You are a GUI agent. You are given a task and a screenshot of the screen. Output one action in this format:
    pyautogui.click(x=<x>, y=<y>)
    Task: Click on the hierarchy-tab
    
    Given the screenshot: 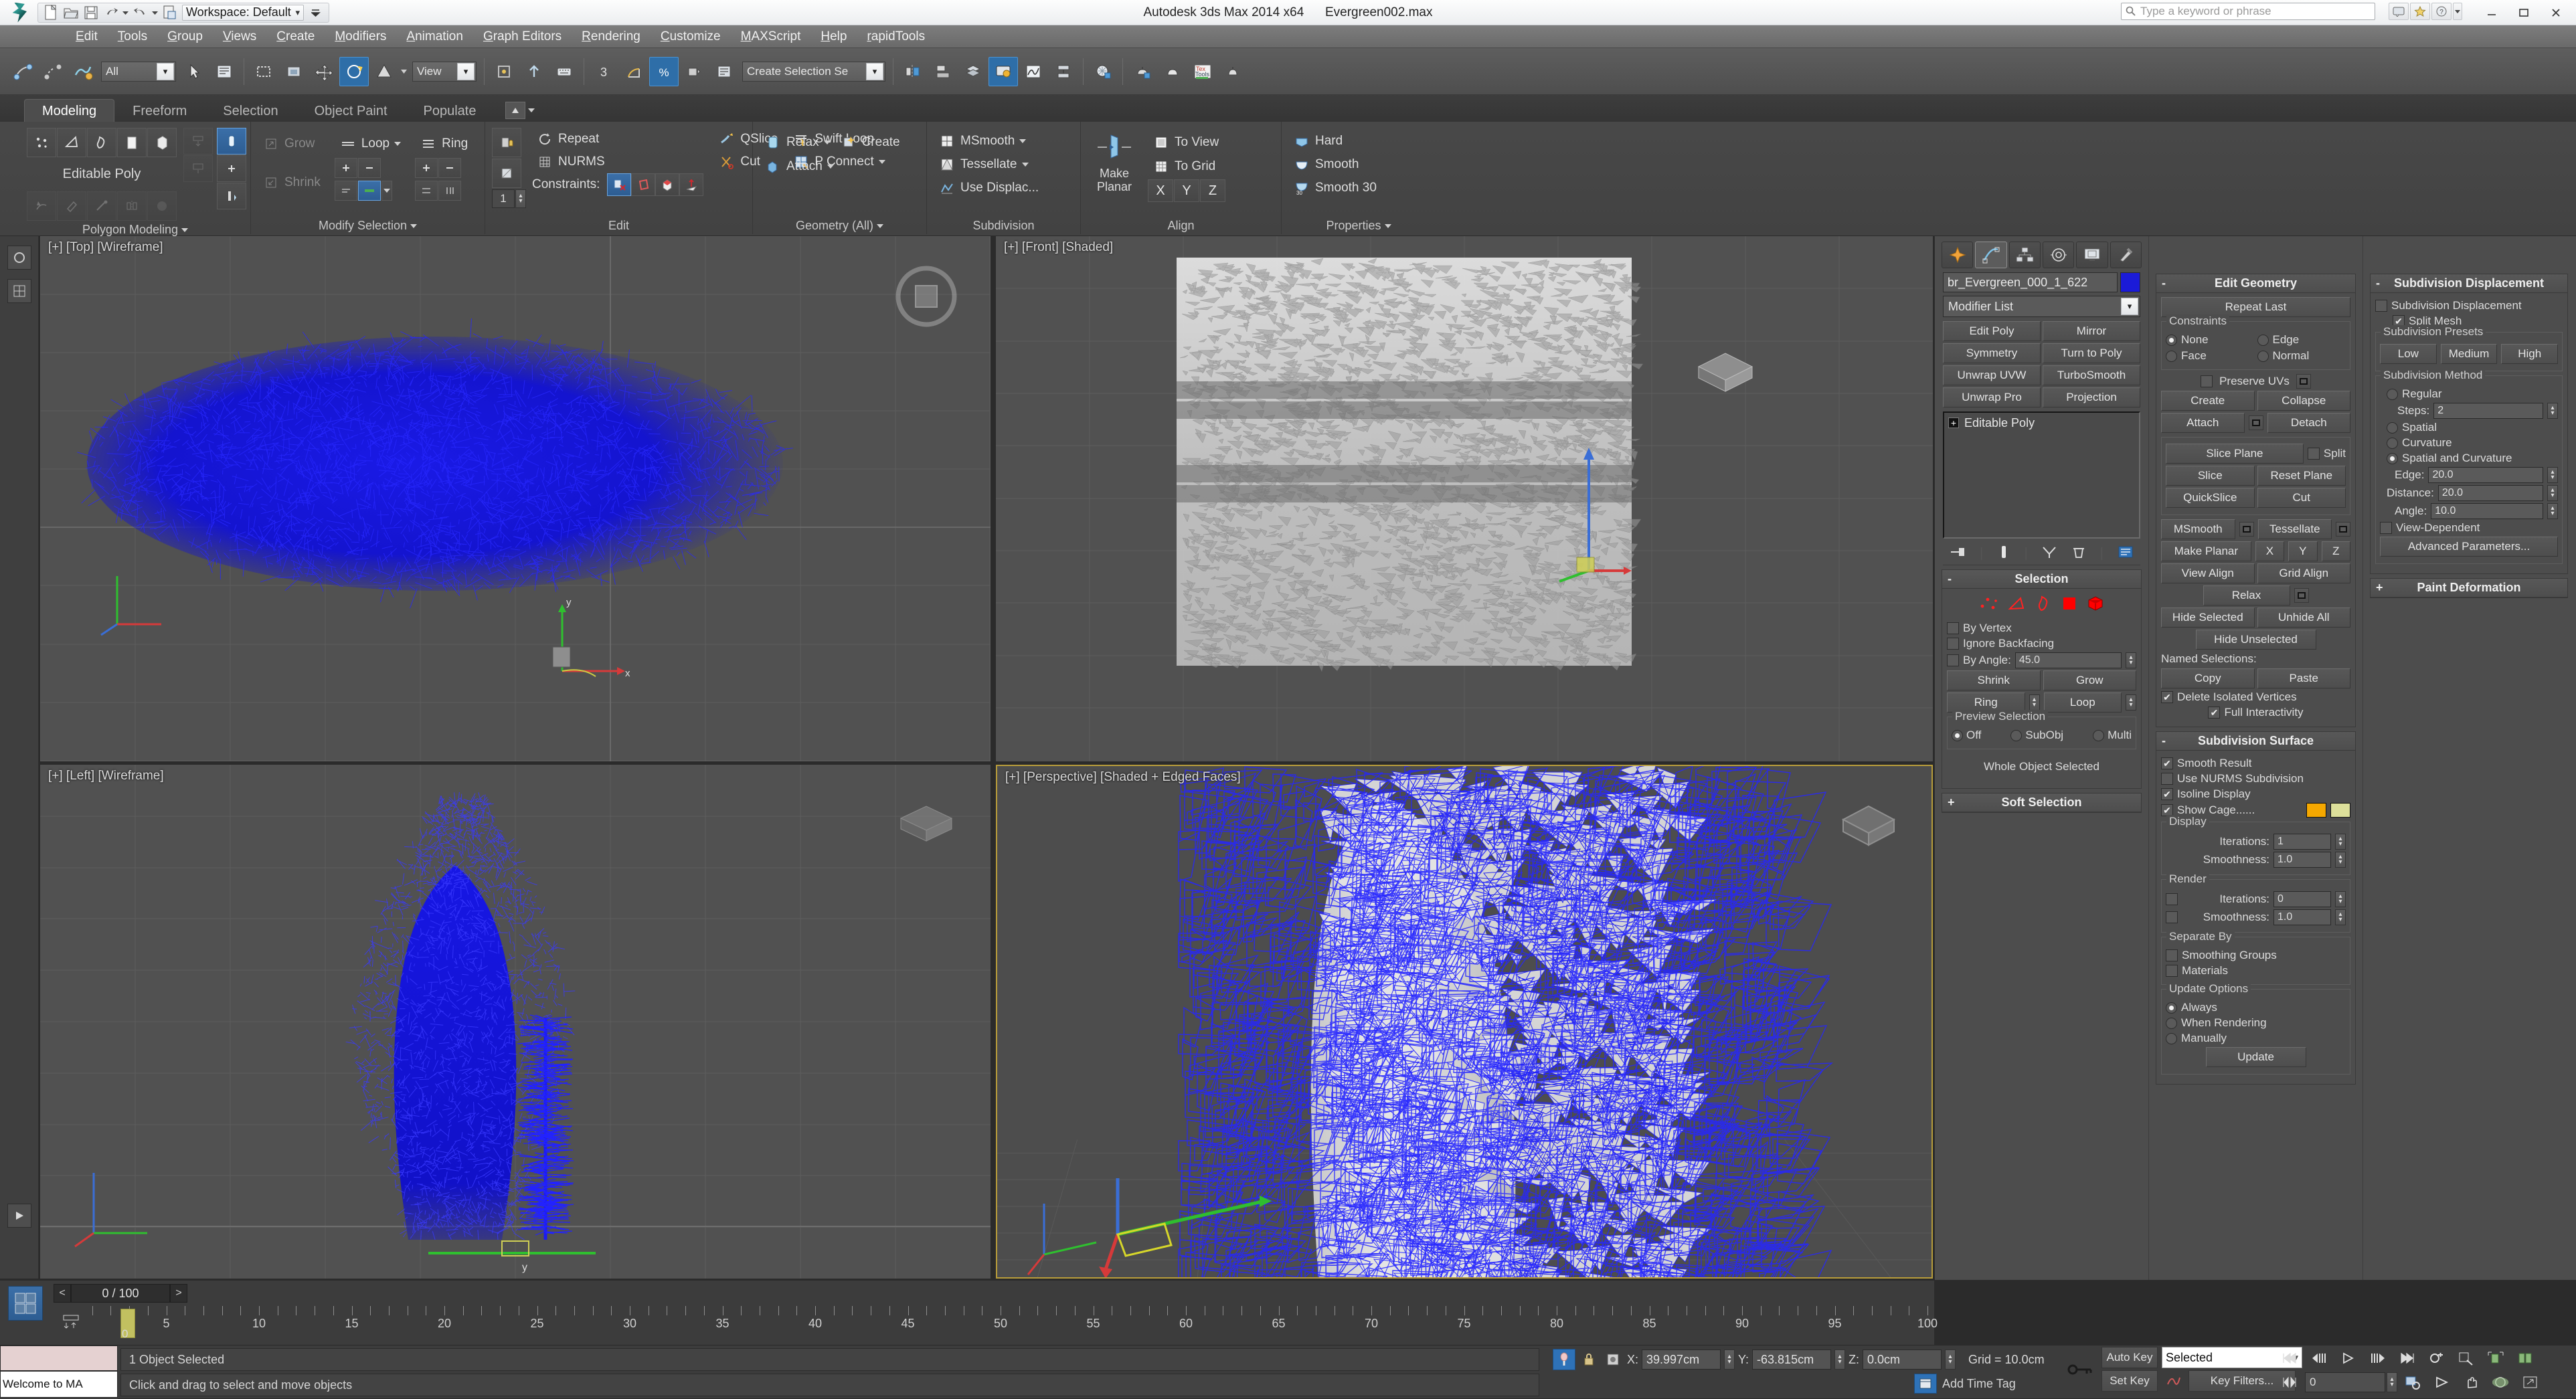 What is the action you would take?
    pyautogui.click(x=2024, y=255)
    